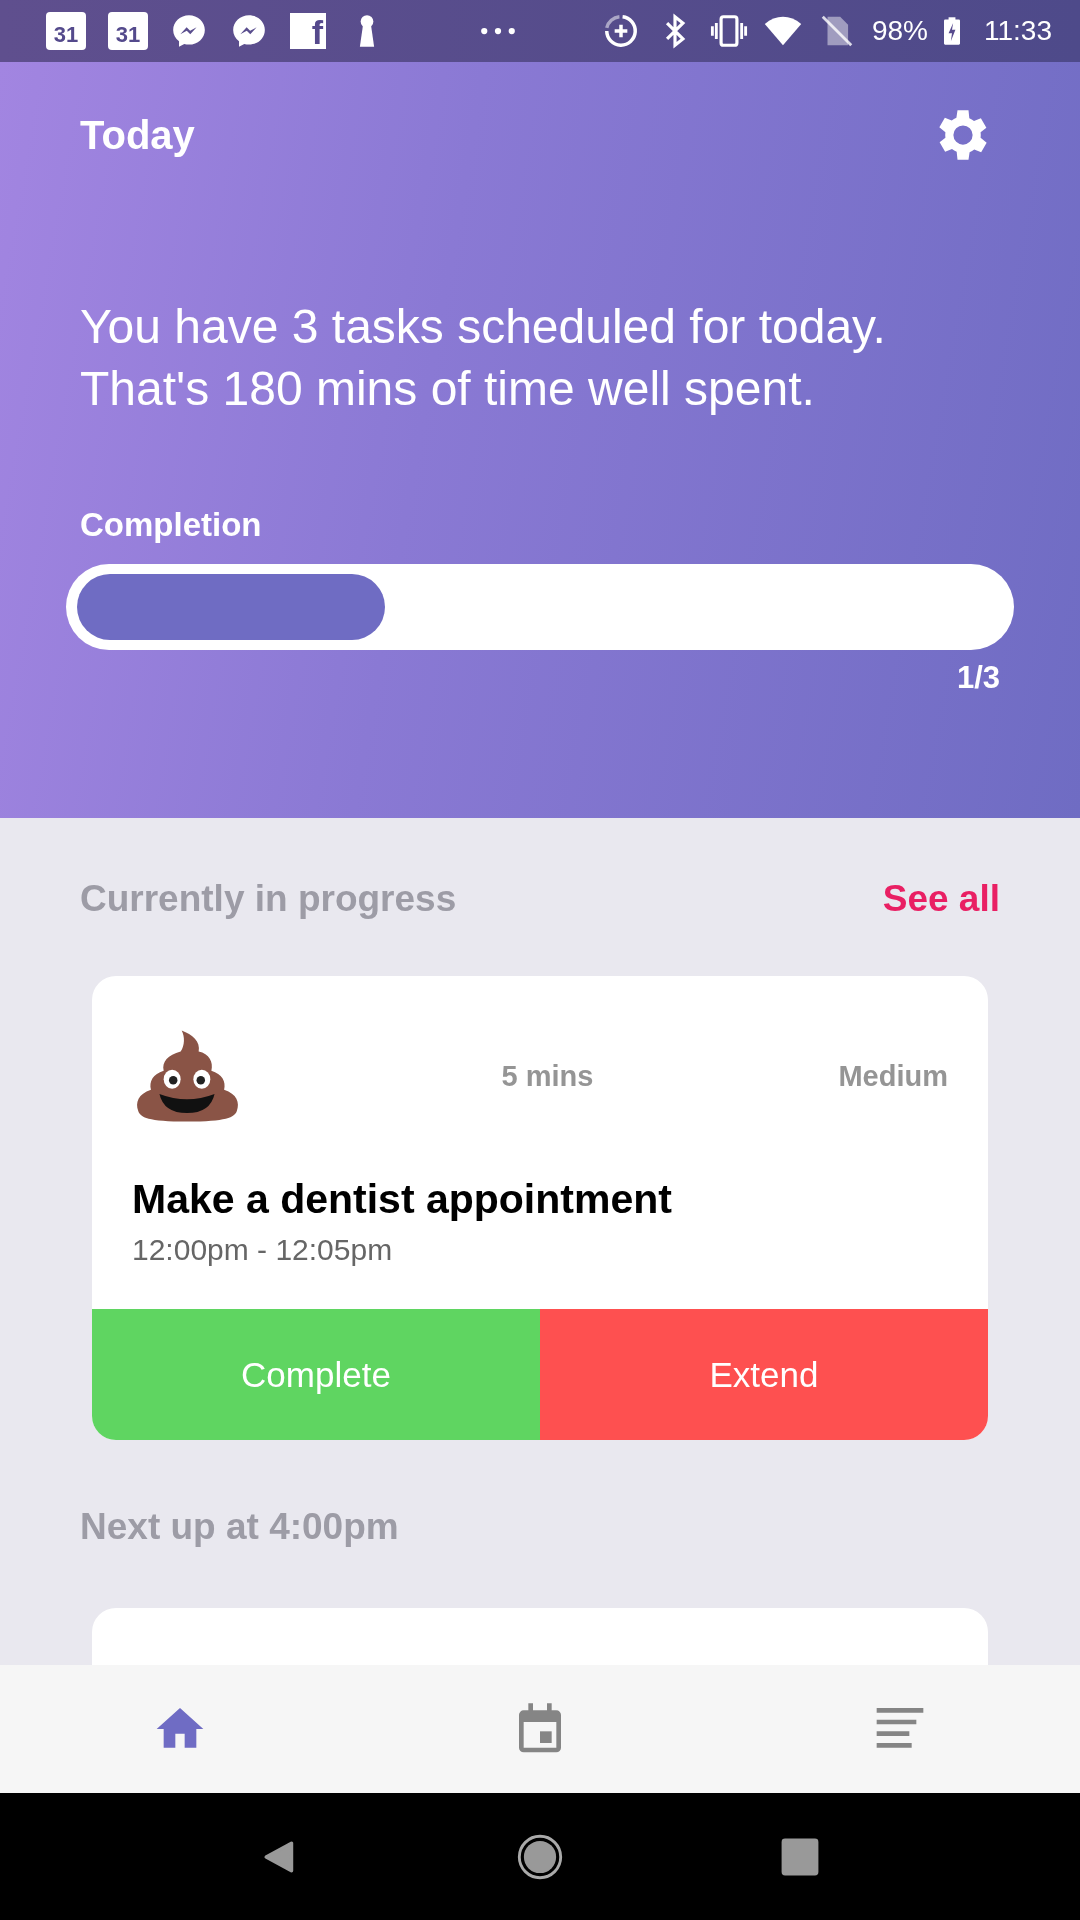 The width and height of the screenshot is (1080, 1920). I want to click on home-button-icon, so click(540, 1856).